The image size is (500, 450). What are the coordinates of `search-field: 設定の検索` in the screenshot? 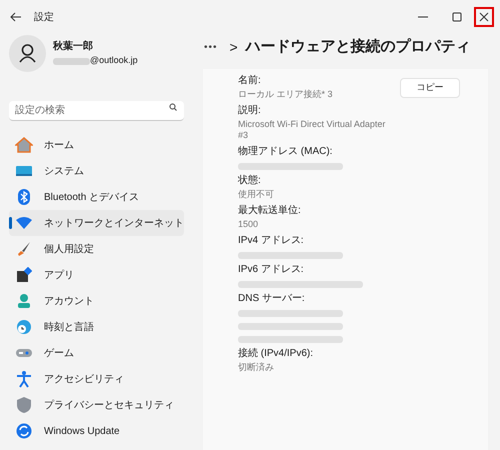 It's located at (96, 111).